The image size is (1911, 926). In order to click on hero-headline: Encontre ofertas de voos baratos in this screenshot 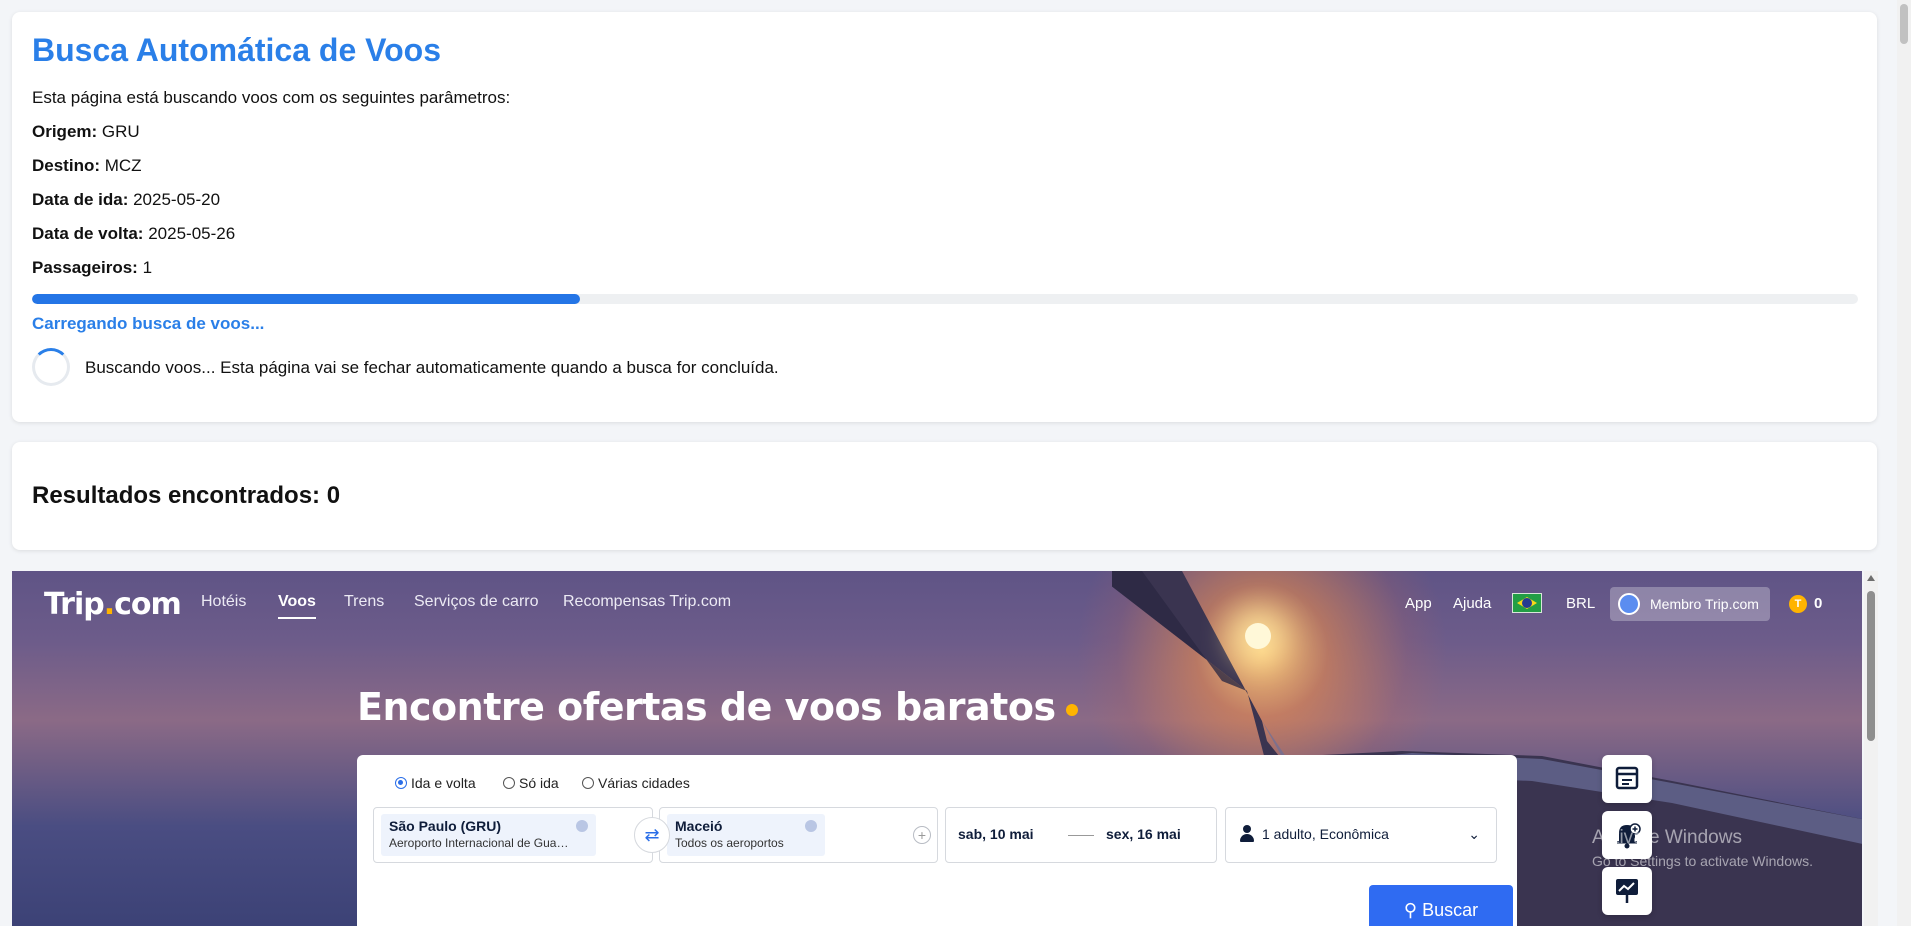, I will do `click(717, 707)`.